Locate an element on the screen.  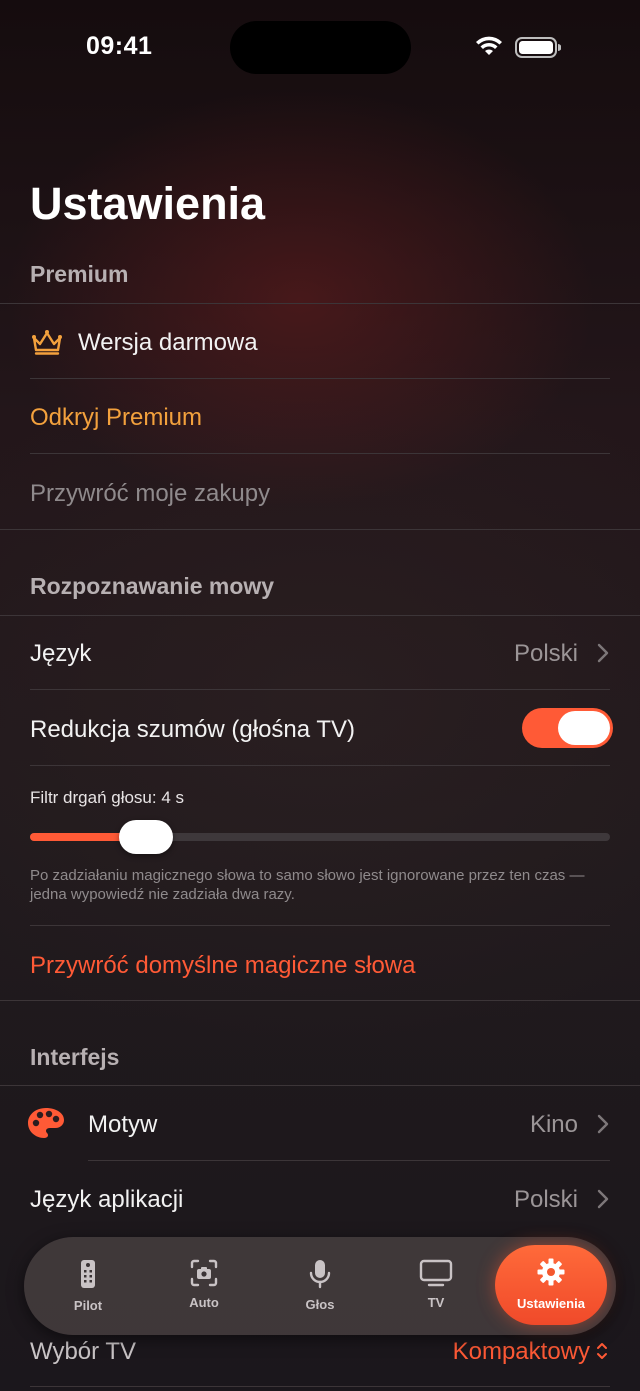
discover-premium-label: Odkryj Premium is located at coordinates (116, 417).